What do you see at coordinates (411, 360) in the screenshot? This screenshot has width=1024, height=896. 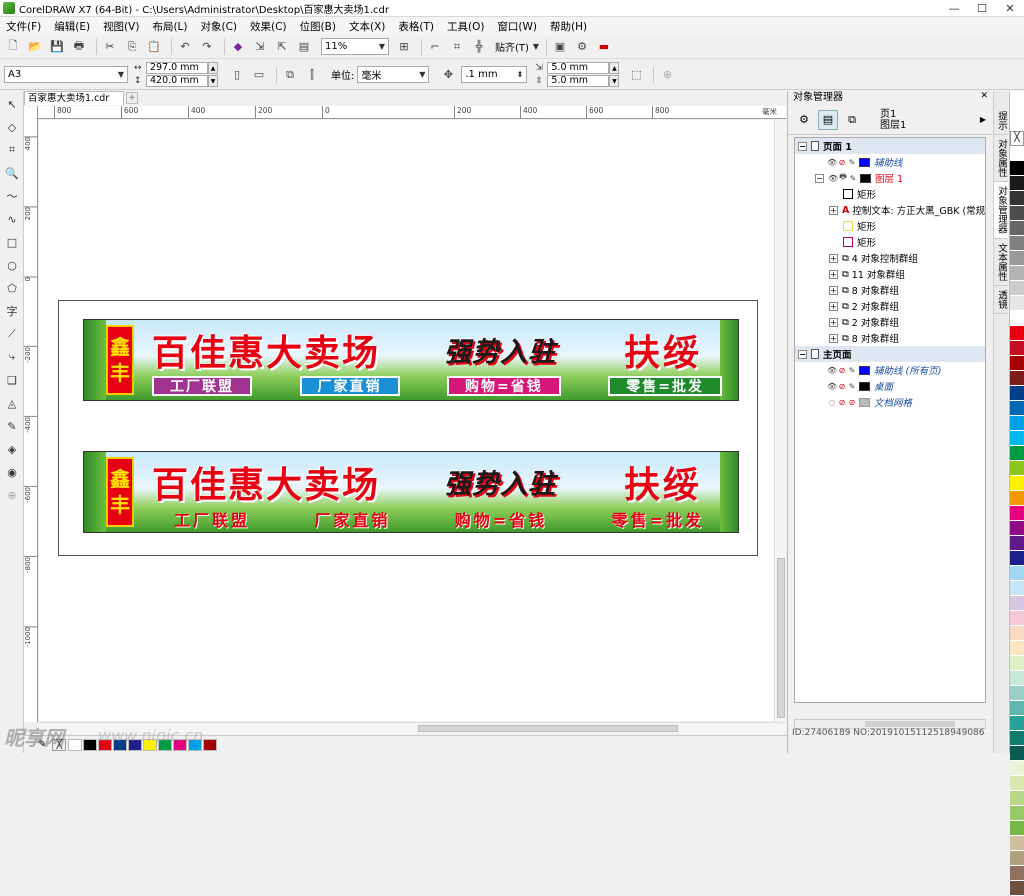 I see `banner-design-1: 鑫 丰 百佳惠大卖场 强势入驻 扶绥 工厂联盟 厂家直销 购物=省钱 零售=批发` at bounding box center [411, 360].